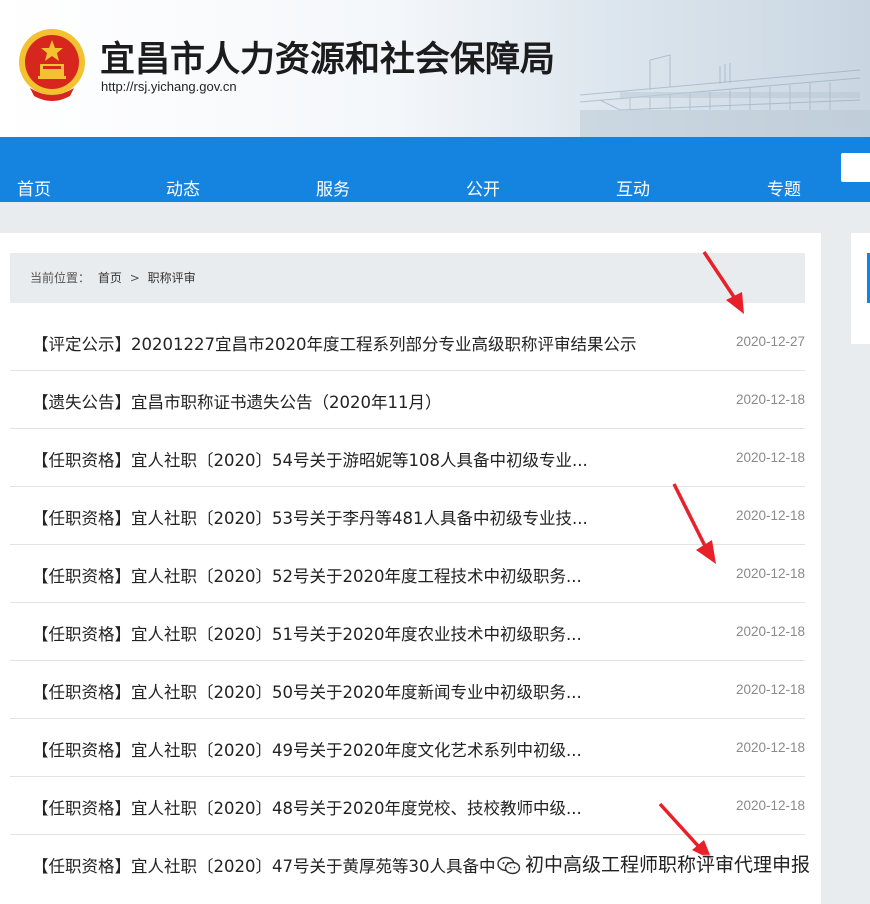 The height and width of the screenshot is (904, 870). I want to click on site-url: http://rsj.yichang.gov.cn, so click(169, 86).